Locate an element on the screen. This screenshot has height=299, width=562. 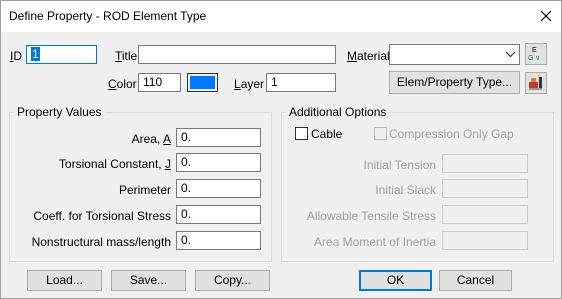
material-eg-icon: E G ν is located at coordinates (534, 54).